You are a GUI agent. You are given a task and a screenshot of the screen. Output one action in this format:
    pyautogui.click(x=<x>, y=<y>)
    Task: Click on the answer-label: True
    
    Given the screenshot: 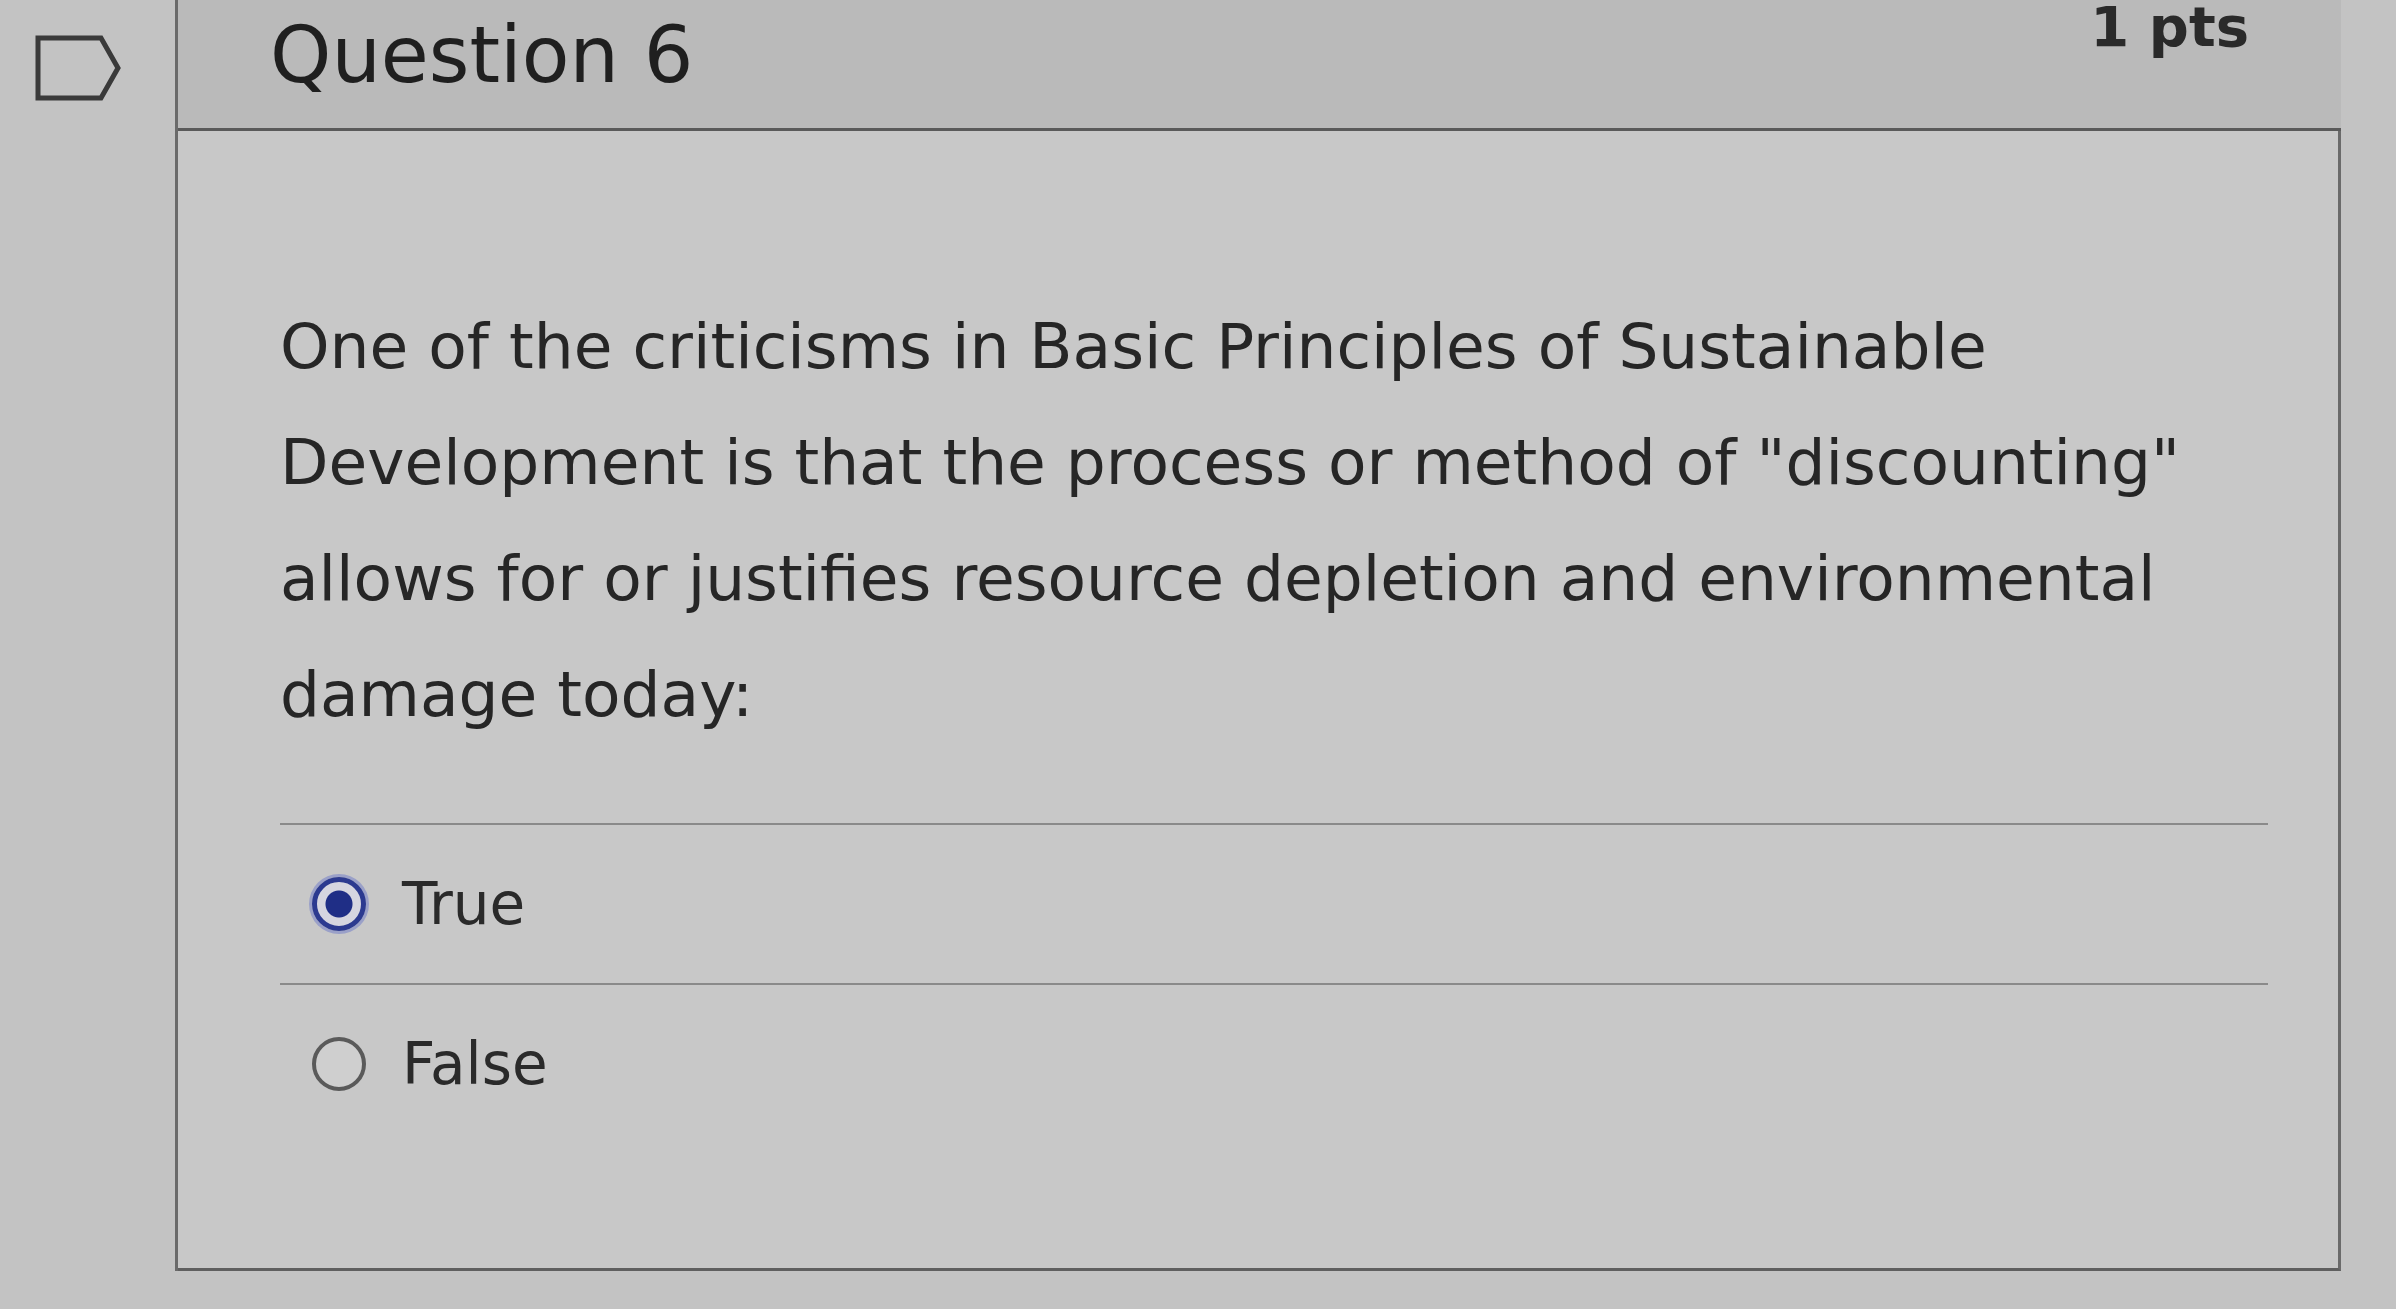 What is the action you would take?
    pyautogui.click(x=464, y=904)
    